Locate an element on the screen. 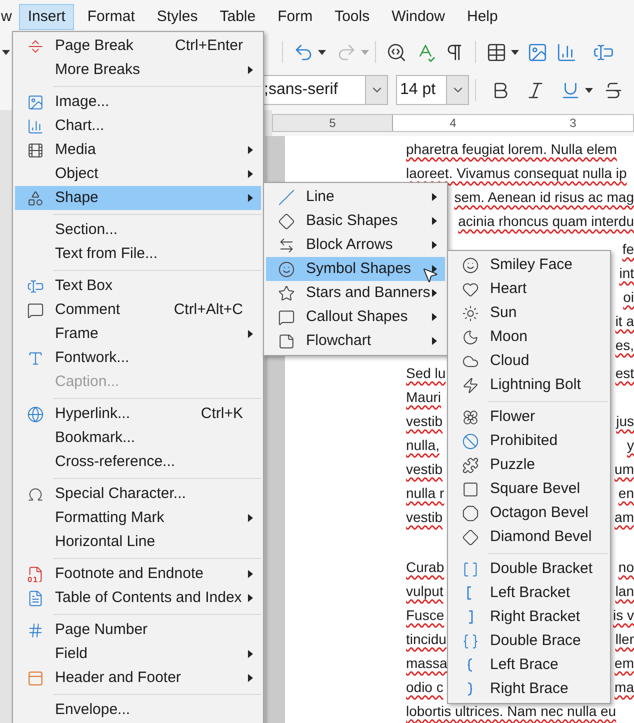  line-icon is located at coordinates (286, 197).